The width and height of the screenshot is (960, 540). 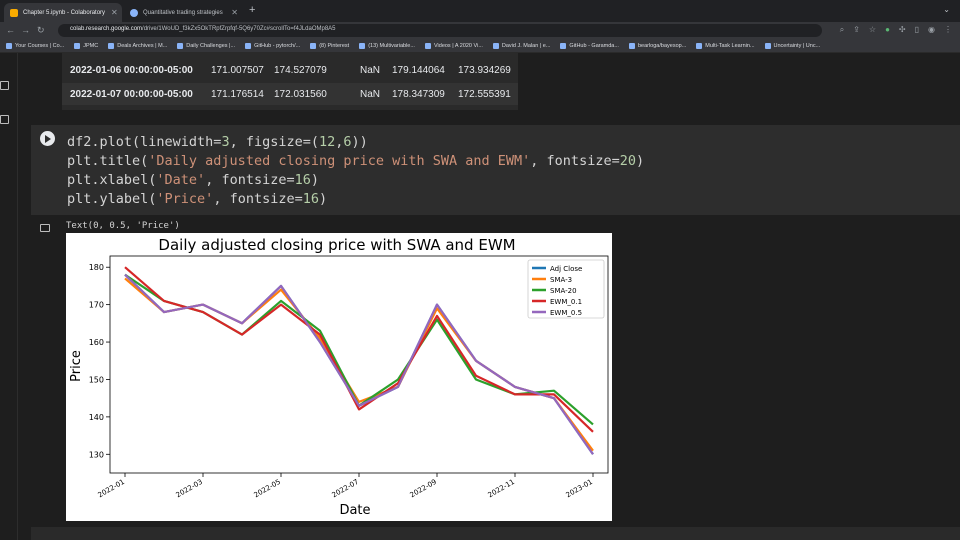 I want to click on table-cell: 173.934269, so click(x=484, y=70).